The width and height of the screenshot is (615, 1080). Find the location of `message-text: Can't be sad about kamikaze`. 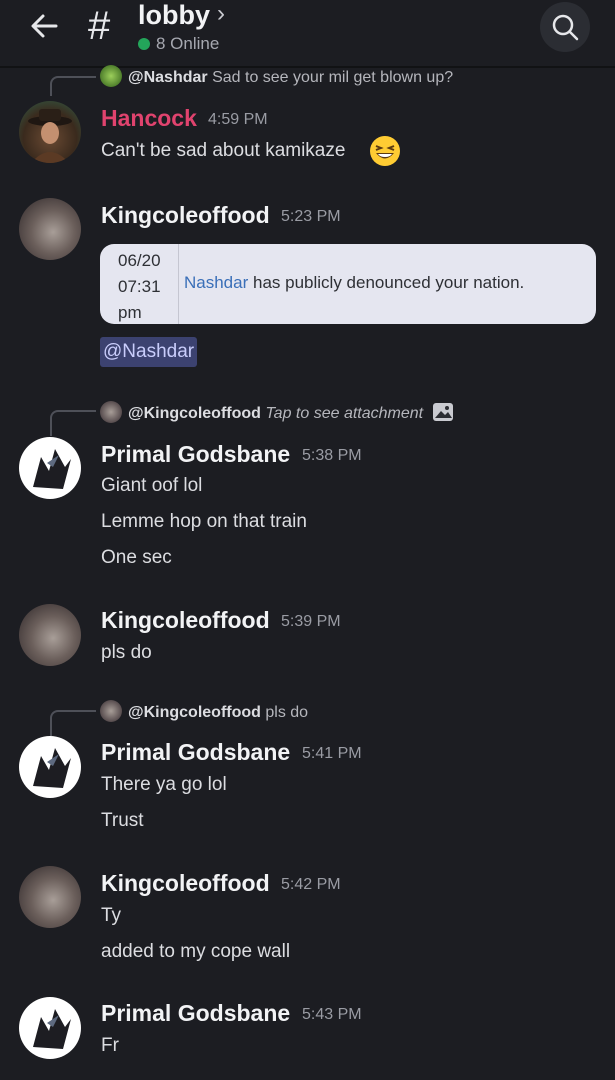

message-text: Can't be sad about kamikaze is located at coordinates (223, 150).